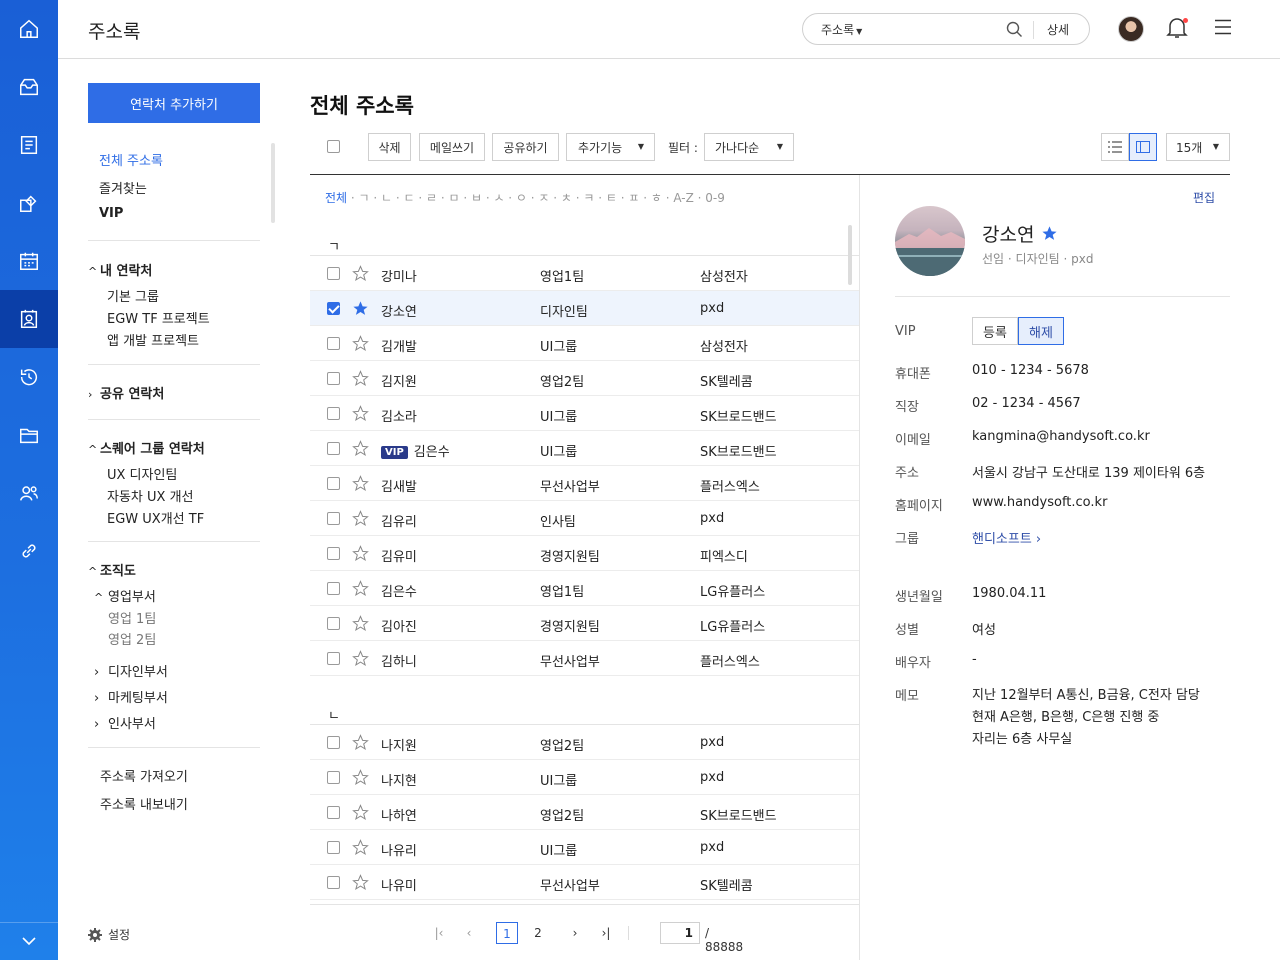 The width and height of the screenshot is (1280, 960). What do you see at coordinates (146, 447) in the screenshot?
I see `section-square-groups: ^ 스퀘어 그룹 연락처` at bounding box center [146, 447].